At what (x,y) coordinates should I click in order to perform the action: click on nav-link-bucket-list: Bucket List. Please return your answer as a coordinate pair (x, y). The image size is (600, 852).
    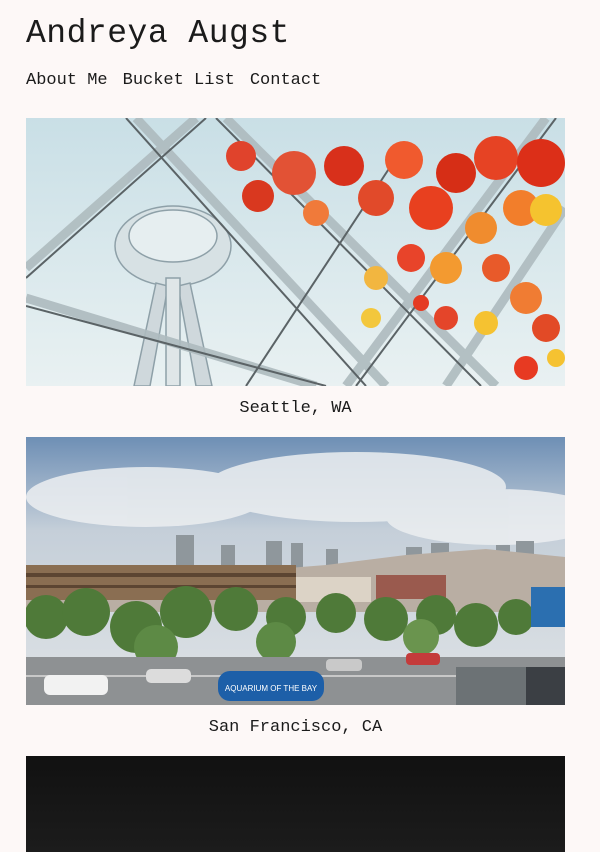
    Looking at the image, I should click on (179, 81).